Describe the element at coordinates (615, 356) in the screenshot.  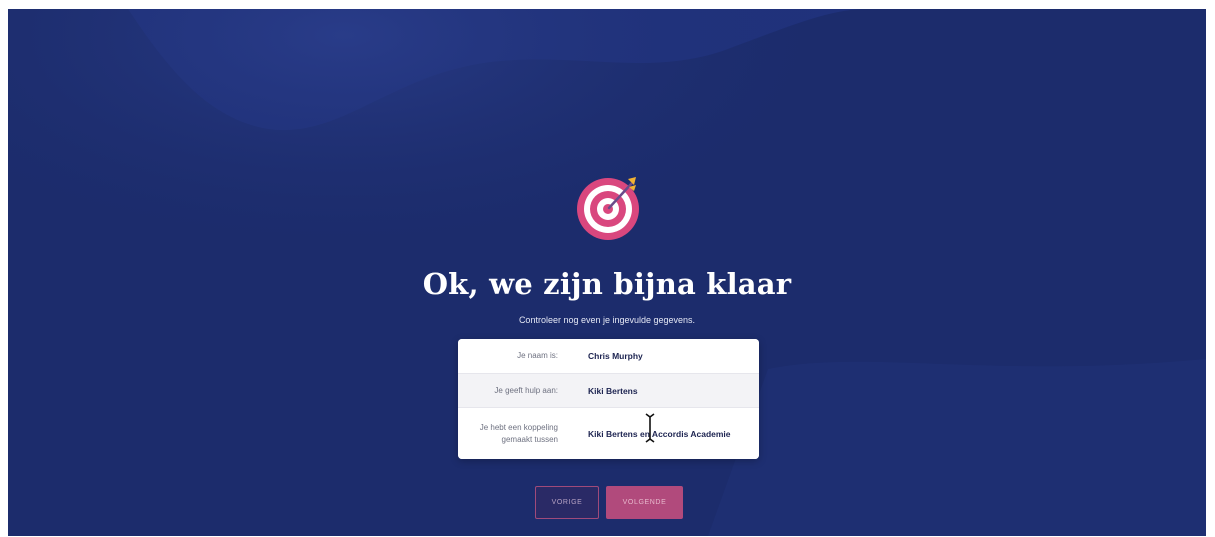
I see `summary-value: Chris Murphy` at that location.